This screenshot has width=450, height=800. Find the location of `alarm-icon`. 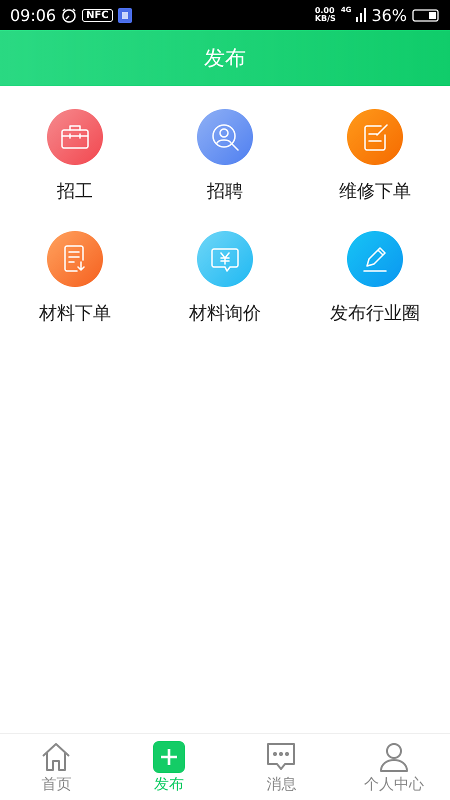

alarm-icon is located at coordinates (69, 15).